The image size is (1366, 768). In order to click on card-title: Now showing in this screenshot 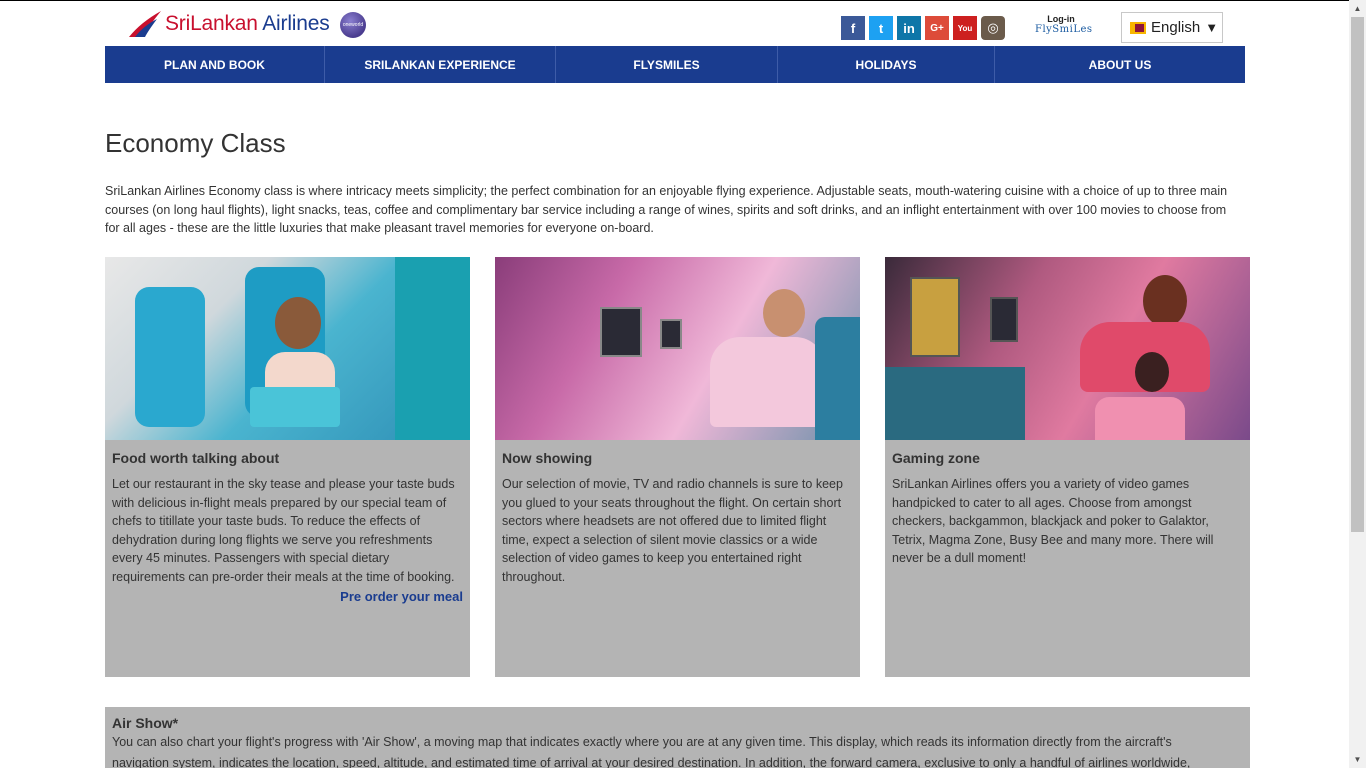, I will do `click(547, 458)`.